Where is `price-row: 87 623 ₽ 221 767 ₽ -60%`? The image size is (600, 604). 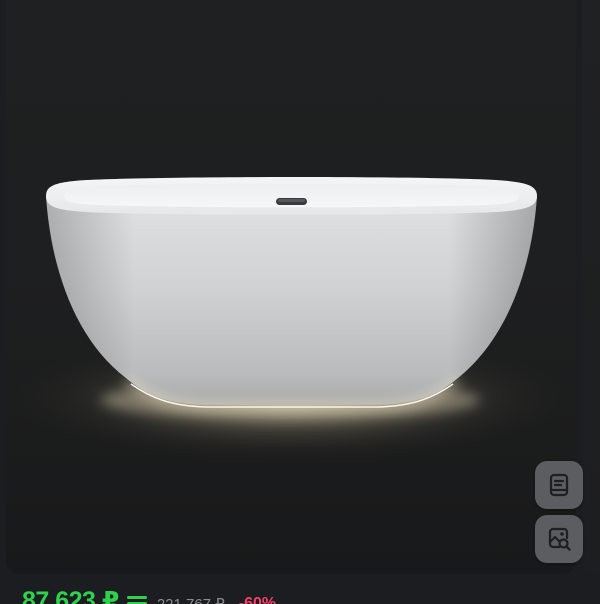 price-row: 87 623 ₽ 221 767 ₽ -60% is located at coordinates (149, 595).